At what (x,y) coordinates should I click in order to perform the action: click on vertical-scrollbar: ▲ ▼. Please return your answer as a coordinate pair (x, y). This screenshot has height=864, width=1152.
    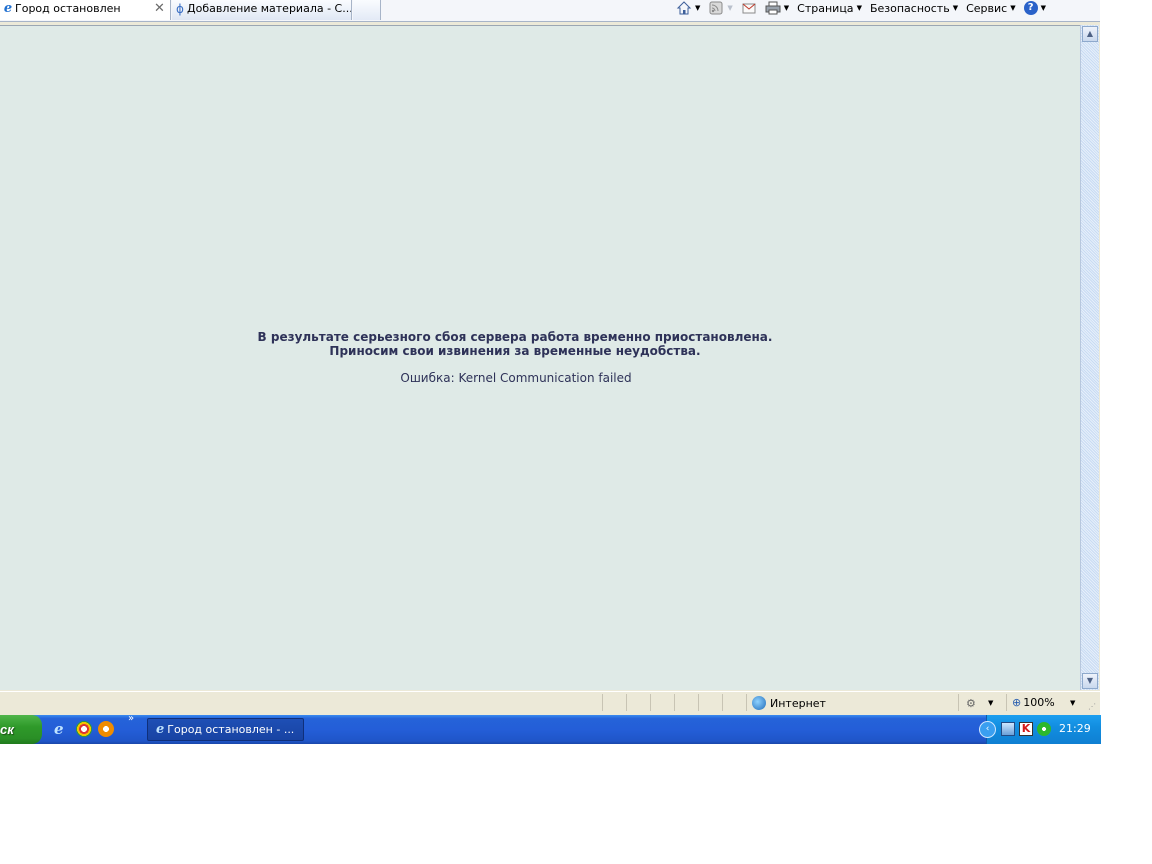
    Looking at the image, I should click on (1089, 357).